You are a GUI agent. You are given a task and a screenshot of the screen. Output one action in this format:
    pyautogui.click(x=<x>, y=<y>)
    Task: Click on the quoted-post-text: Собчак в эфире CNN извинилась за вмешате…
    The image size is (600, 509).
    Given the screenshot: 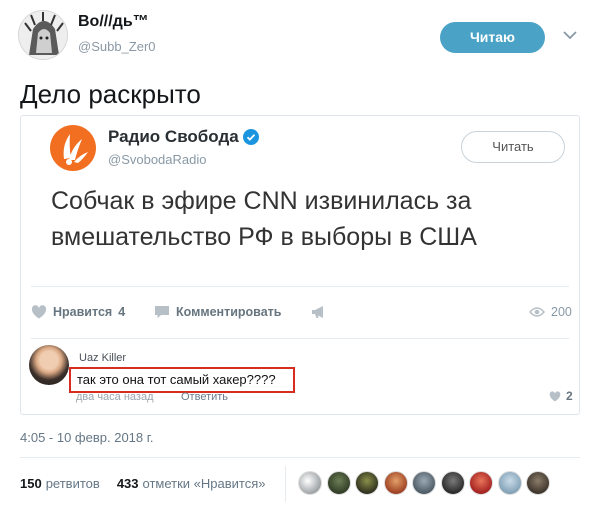 What is the action you would take?
    pyautogui.click(x=264, y=219)
    